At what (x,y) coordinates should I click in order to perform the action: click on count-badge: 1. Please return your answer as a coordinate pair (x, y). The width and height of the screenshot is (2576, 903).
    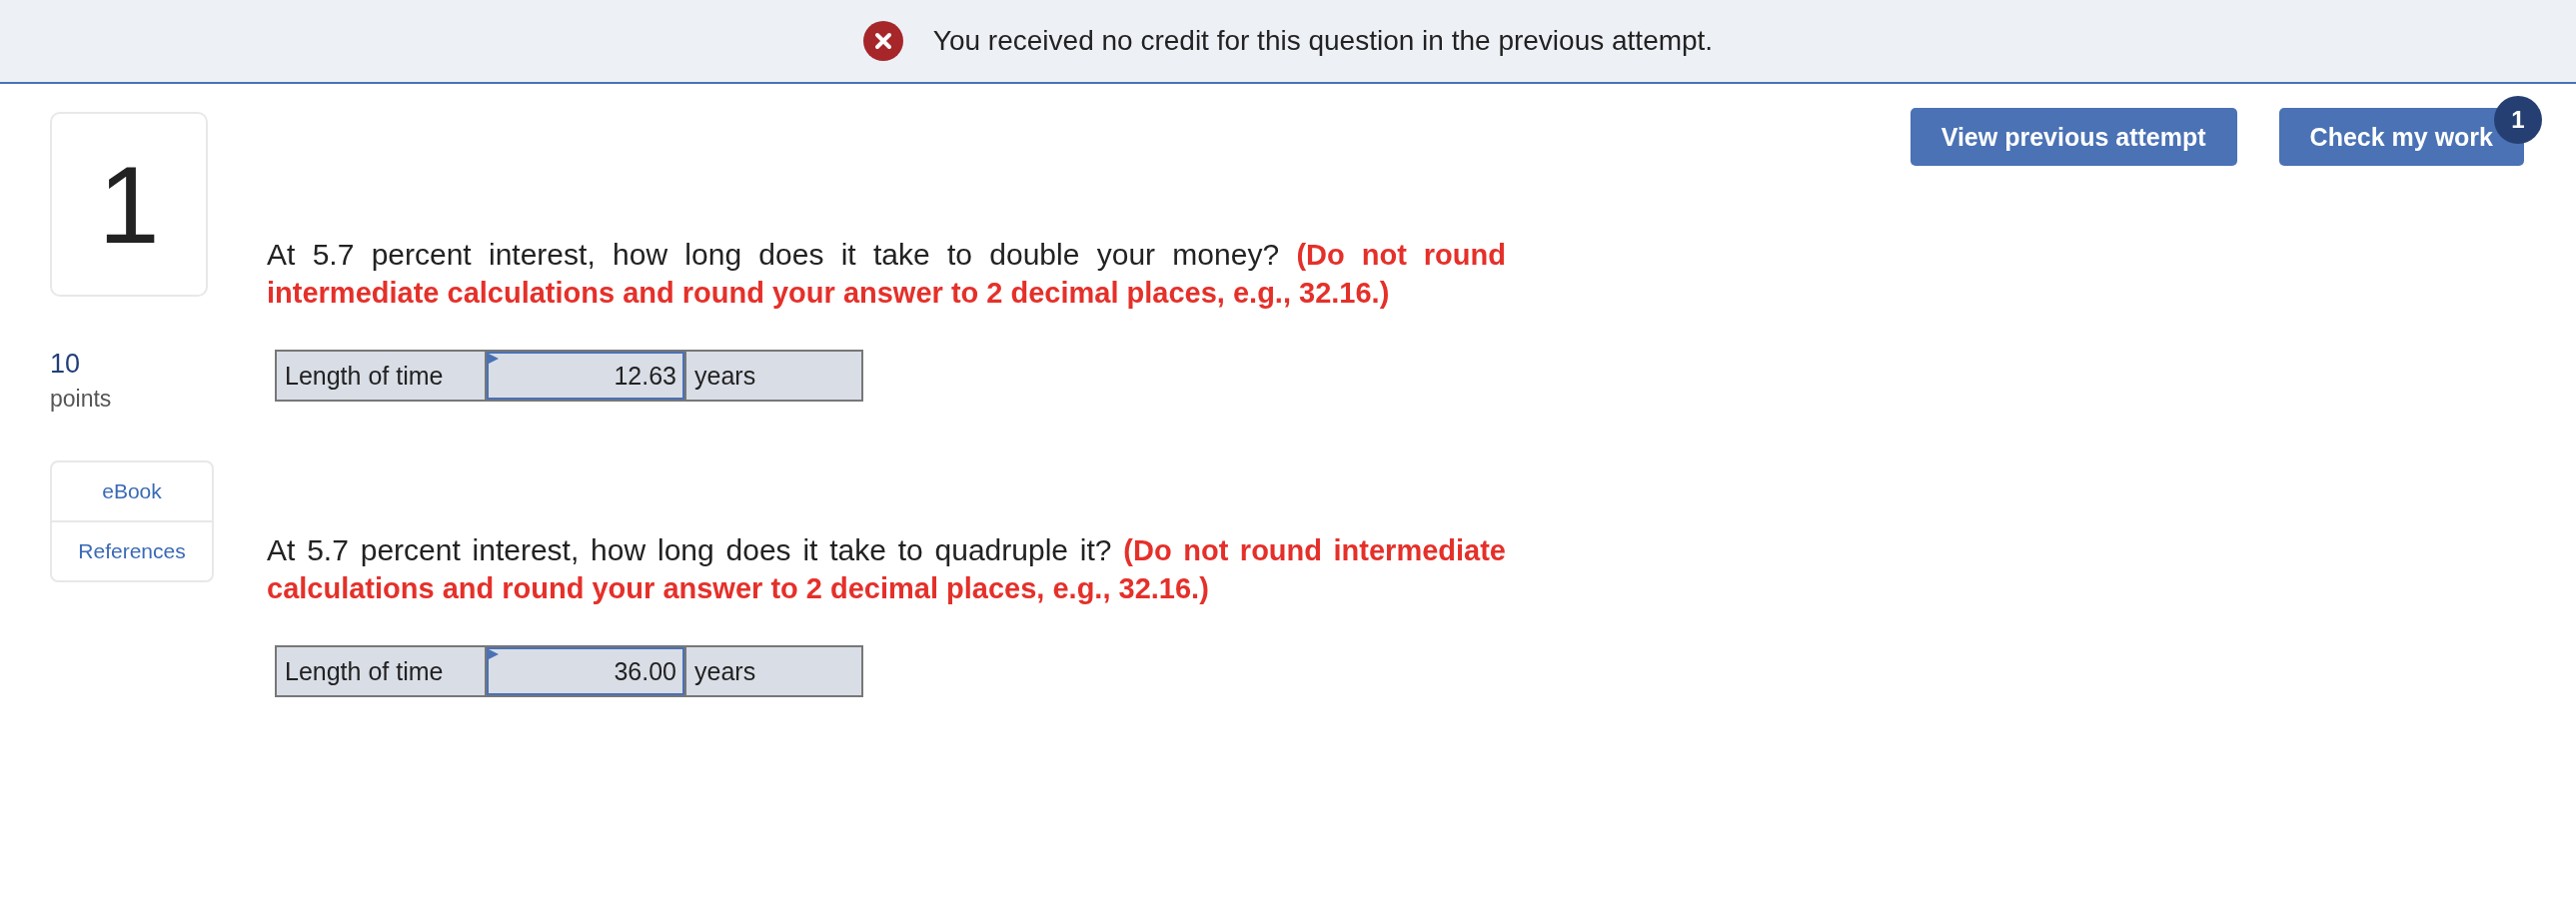
    Looking at the image, I should click on (2518, 120).